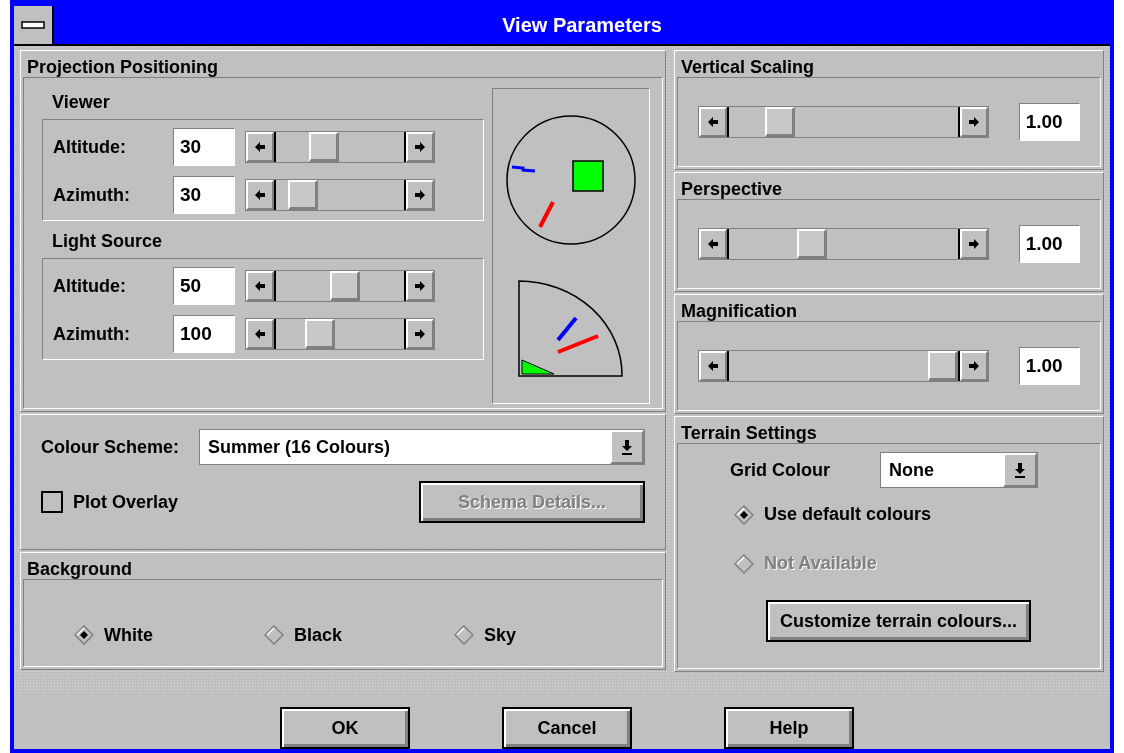 This screenshot has width=1124, height=753. I want to click on section-title: Magnification, so click(739, 310).